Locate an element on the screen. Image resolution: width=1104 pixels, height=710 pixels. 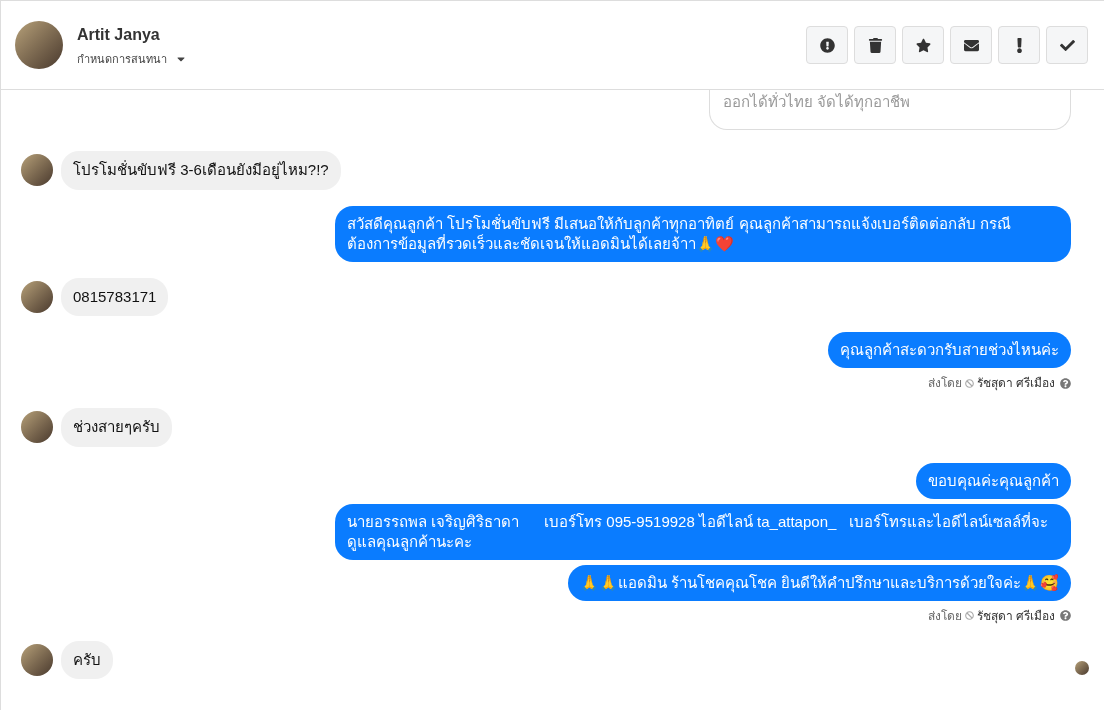
alert-icon is located at coordinates (827, 45).